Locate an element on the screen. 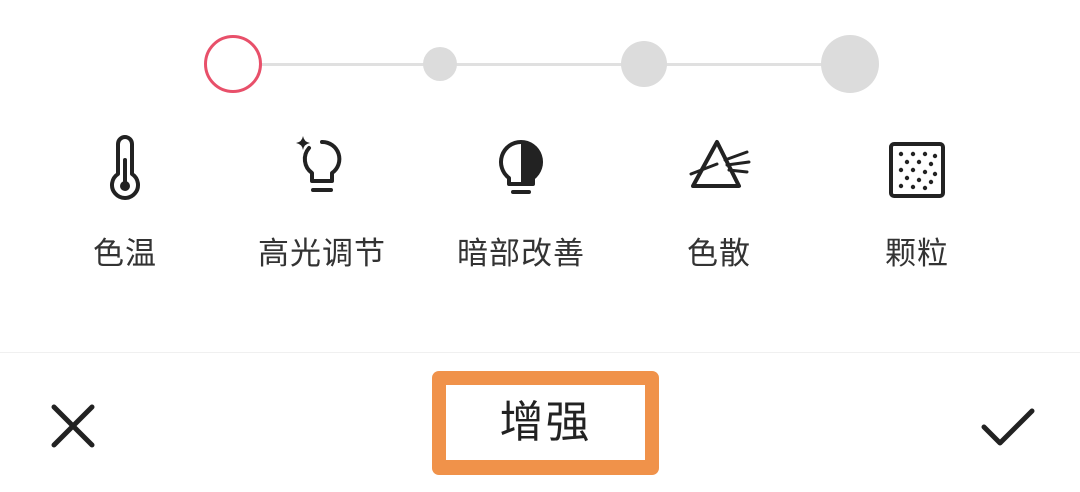  confirm-button is located at coordinates (1007, 426).